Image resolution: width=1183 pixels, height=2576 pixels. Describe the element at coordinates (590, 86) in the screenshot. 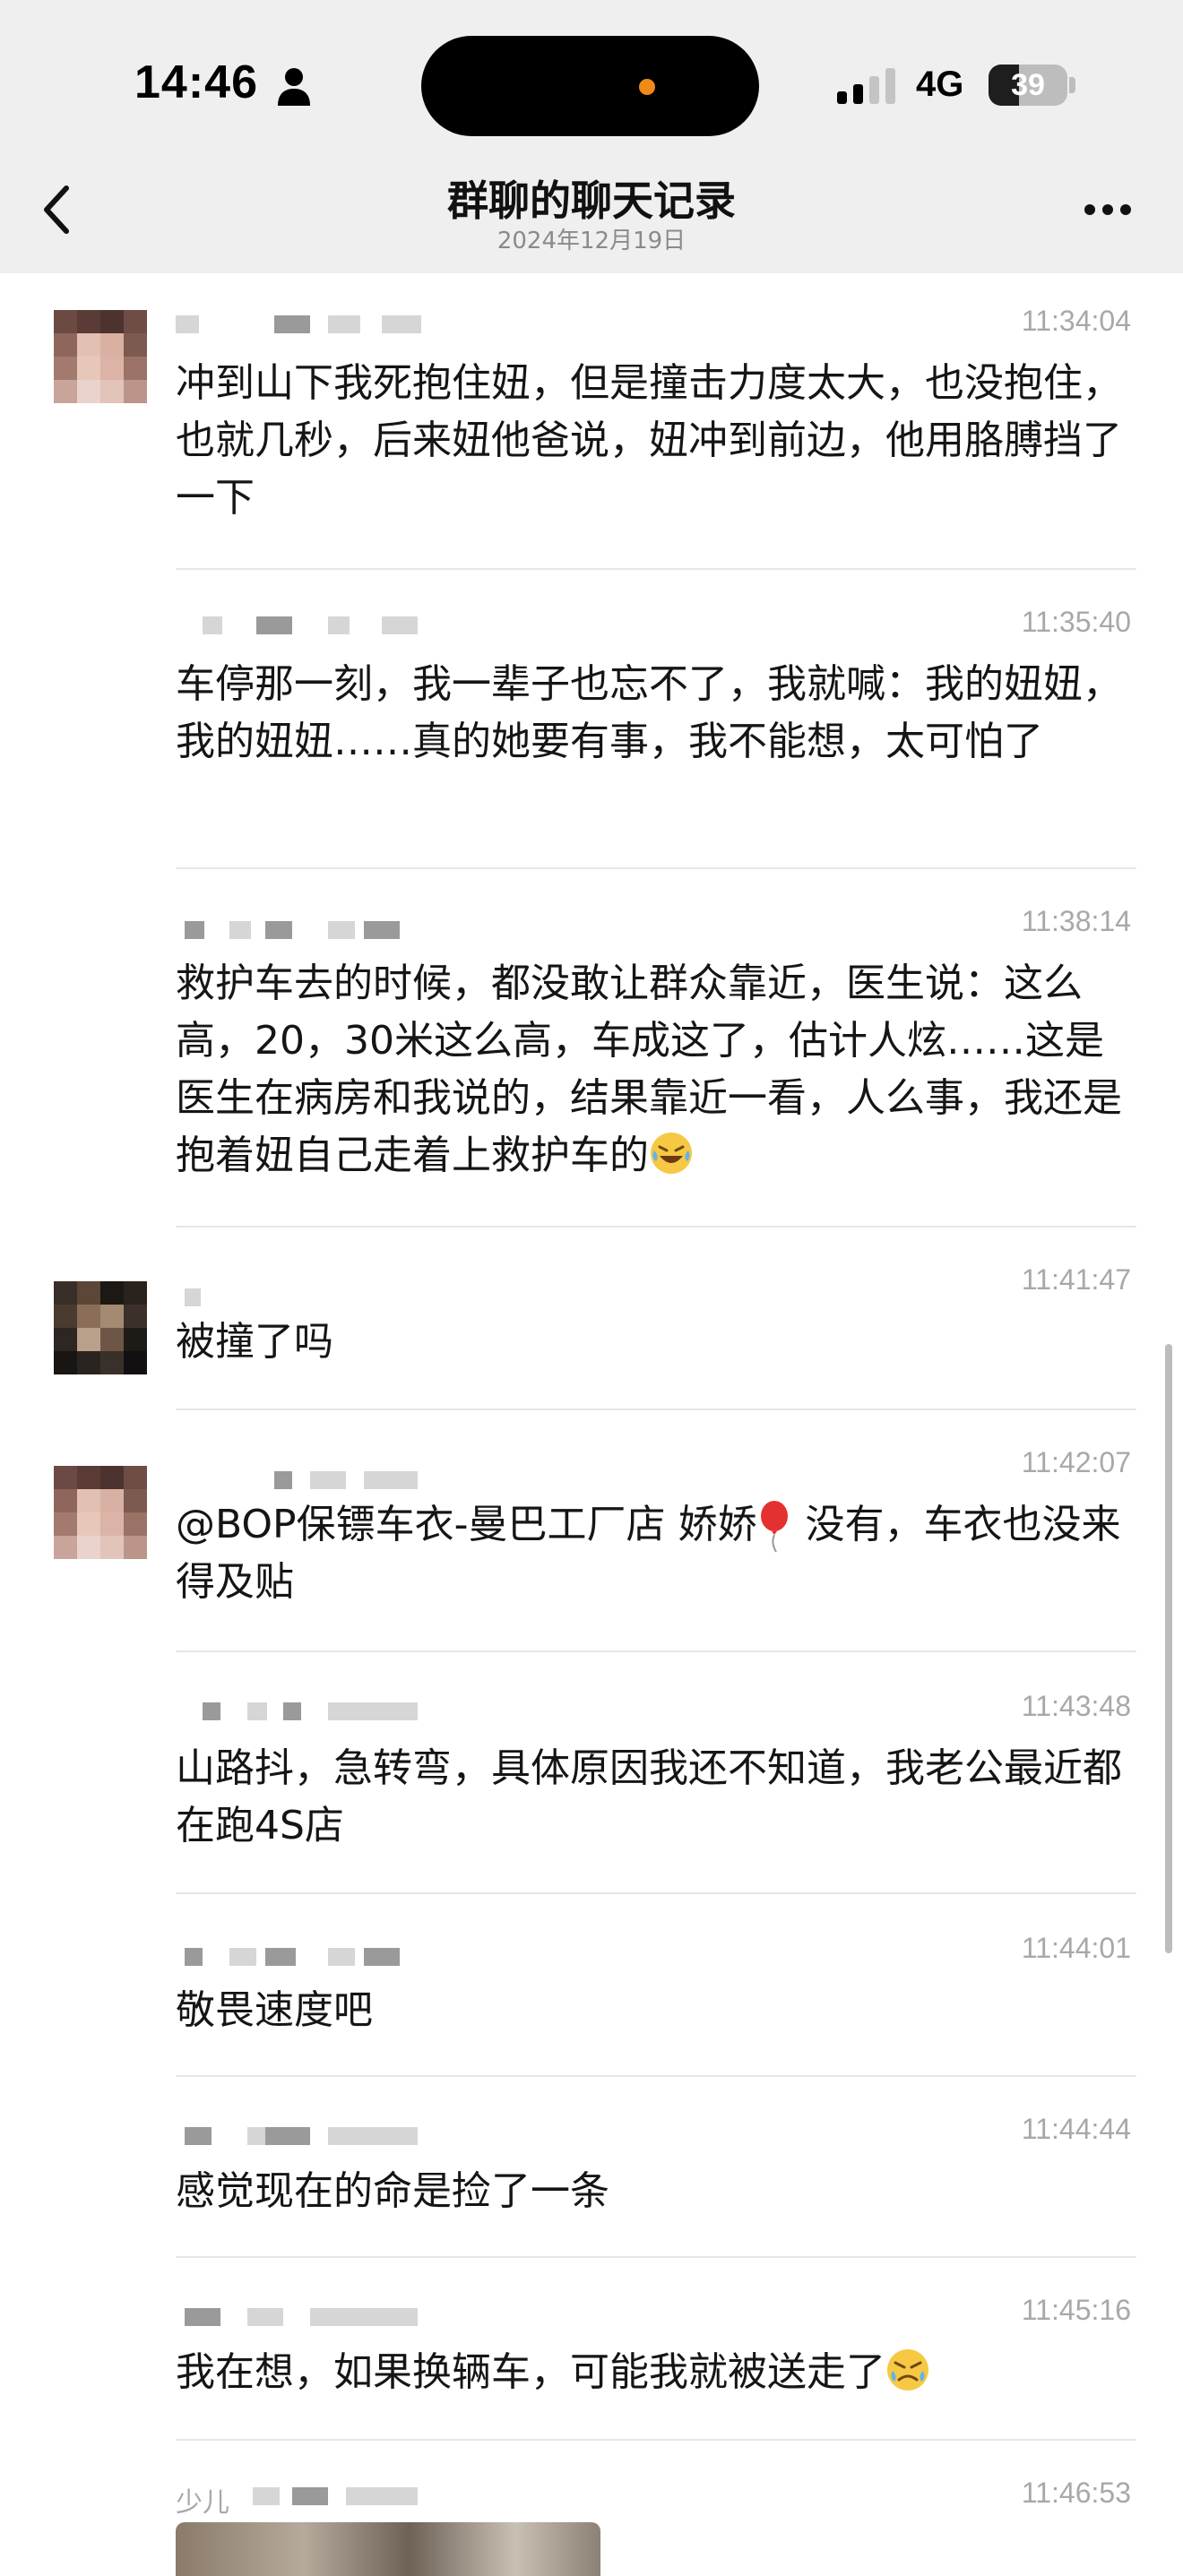

I see `dynamic-island` at that location.